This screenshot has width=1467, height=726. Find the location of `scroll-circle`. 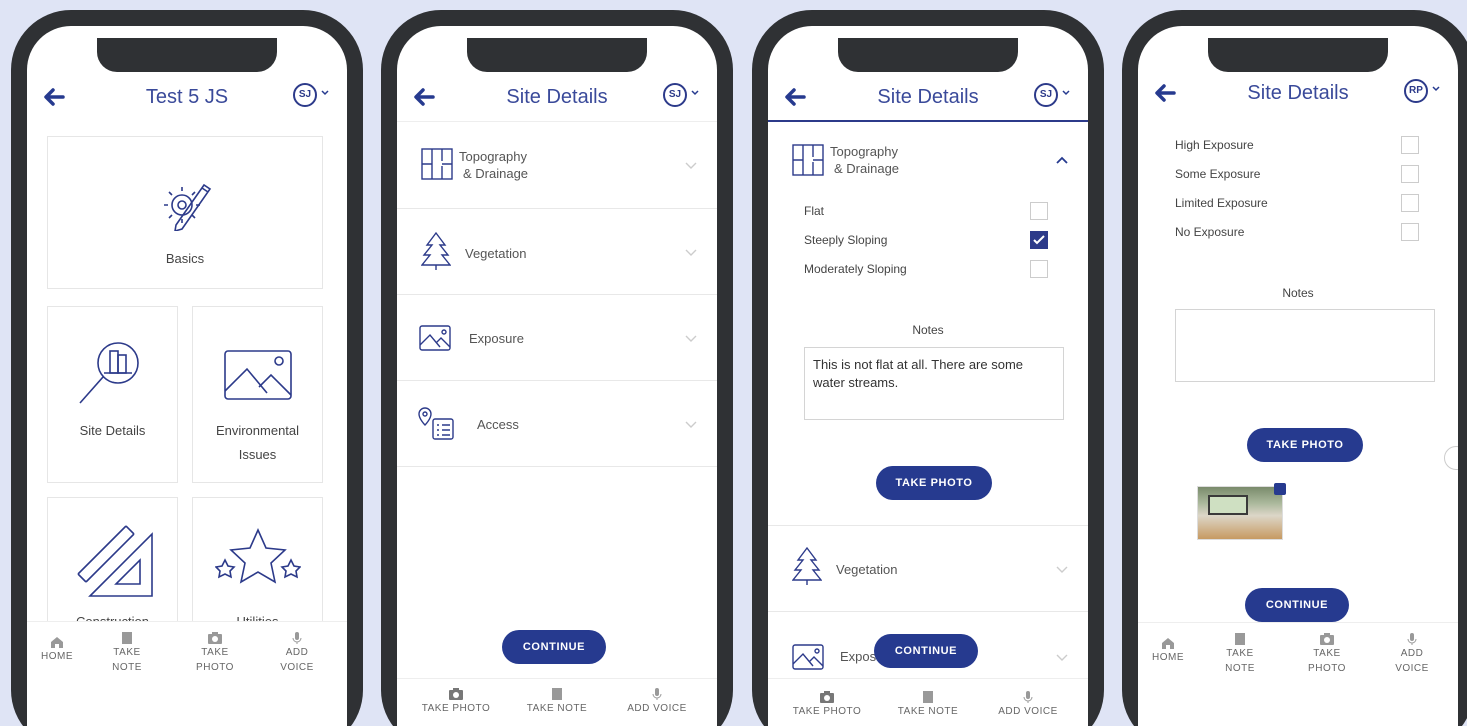

scroll-circle is located at coordinates (1451, 458).